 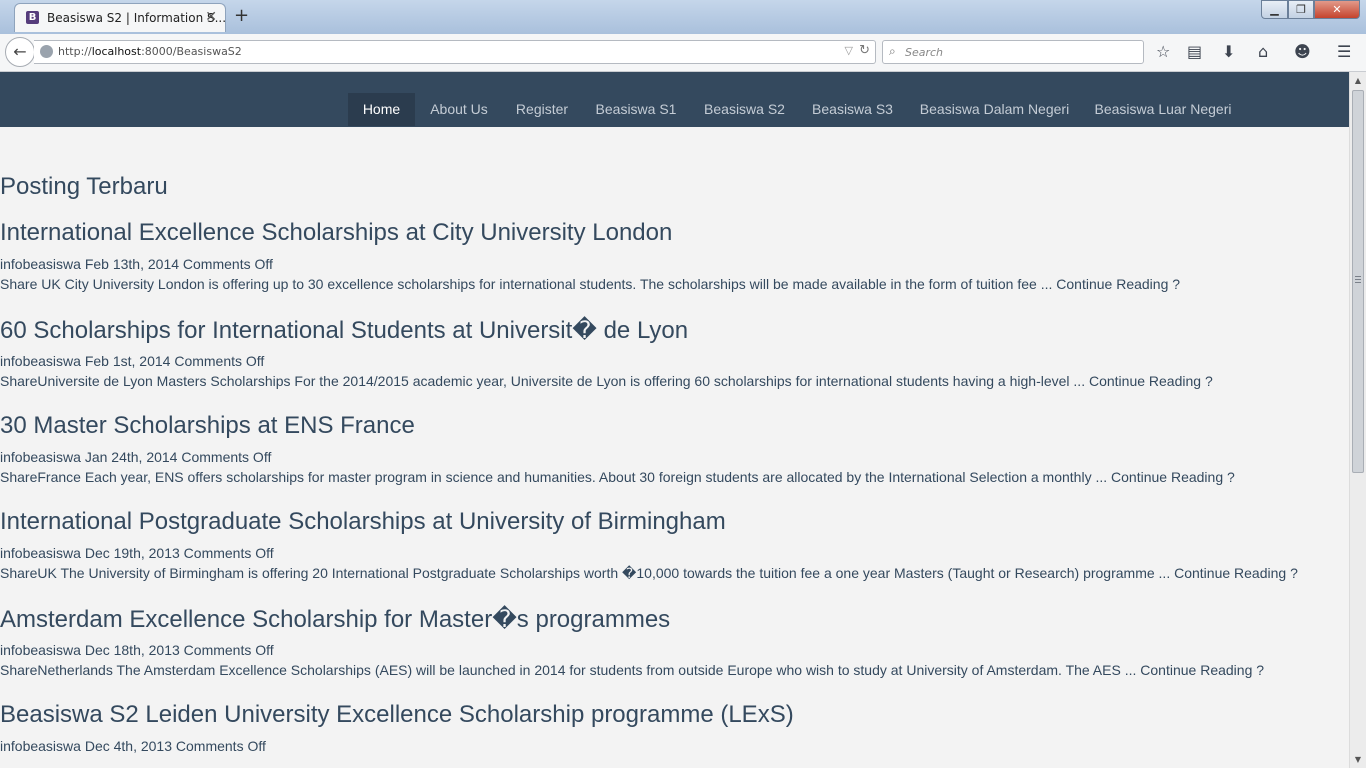 What do you see at coordinates (849, 50) in the screenshot?
I see `chevron-down-icon: ▽` at bounding box center [849, 50].